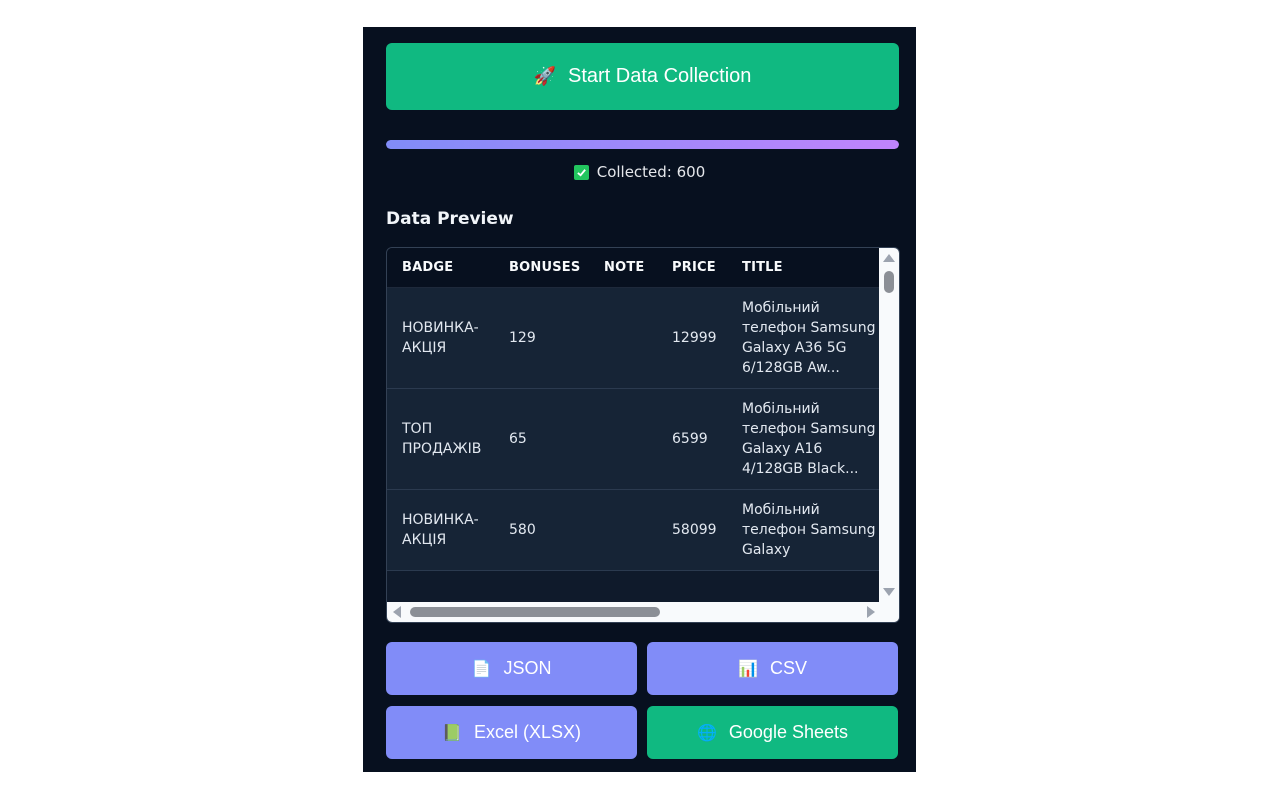 This screenshot has width=1280, height=800. I want to click on column-header-note: NOTE, so click(623, 268).